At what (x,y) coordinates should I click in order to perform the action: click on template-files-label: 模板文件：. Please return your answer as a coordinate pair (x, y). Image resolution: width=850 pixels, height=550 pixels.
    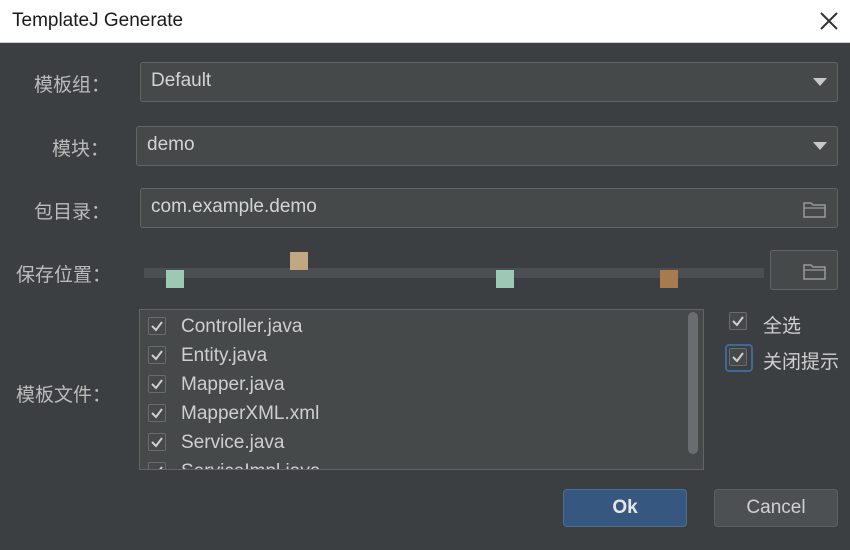
    Looking at the image, I should click on (64, 395).